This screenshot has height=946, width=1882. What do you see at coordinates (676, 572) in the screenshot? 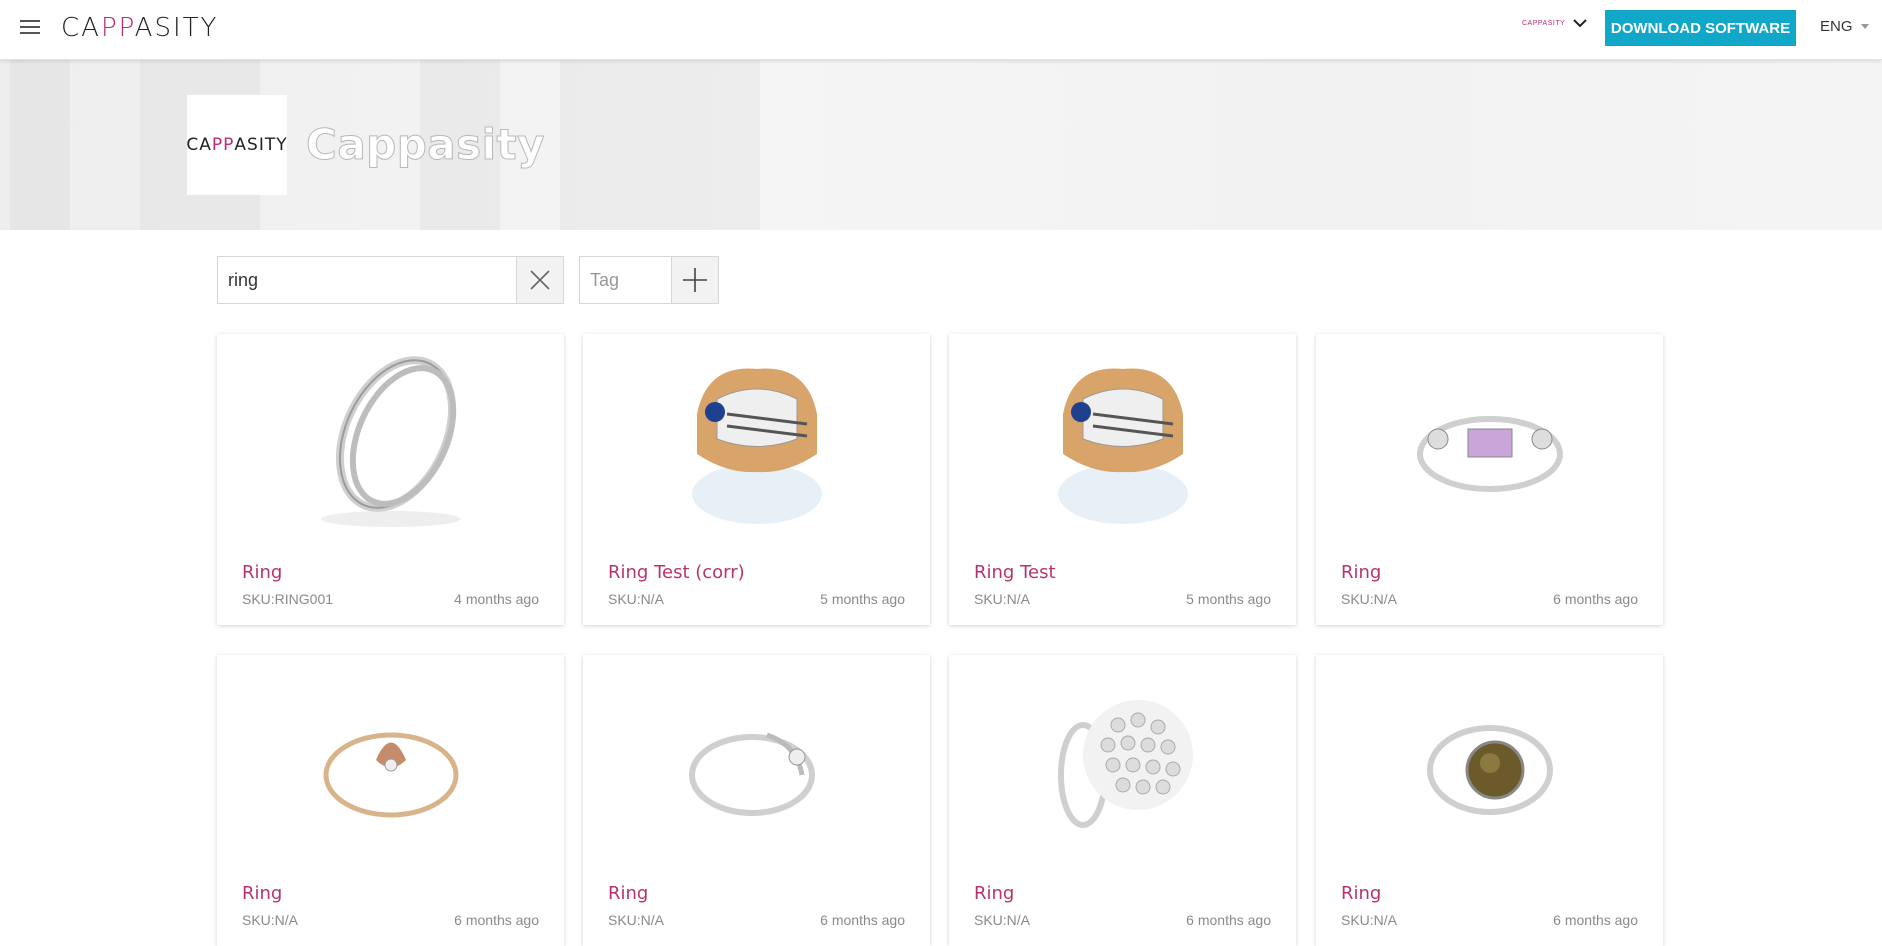
I see `model-title: Ring Test (corr)` at bounding box center [676, 572].